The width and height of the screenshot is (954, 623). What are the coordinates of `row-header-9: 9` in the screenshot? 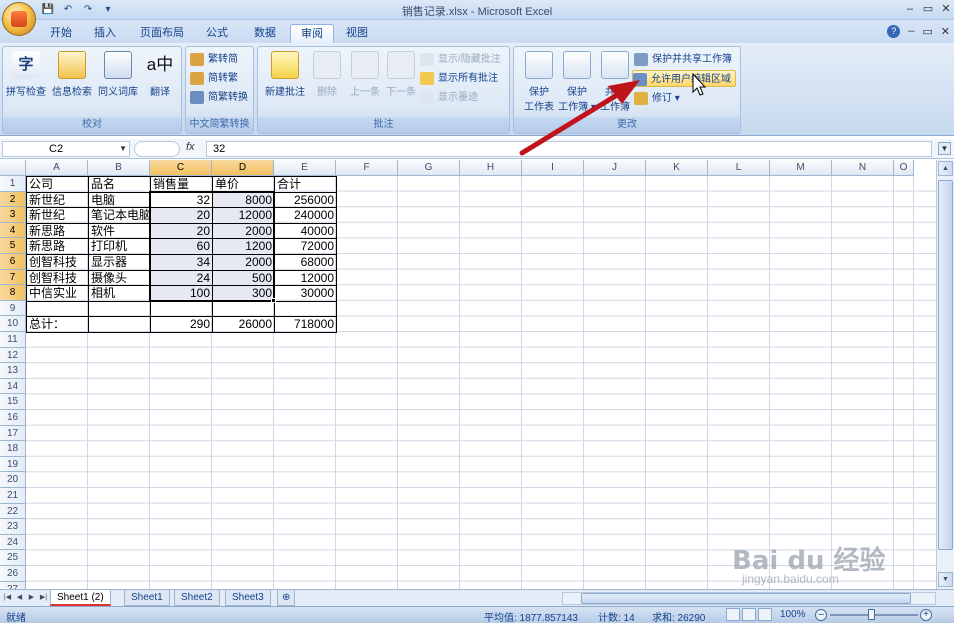 It's located at (13, 308).